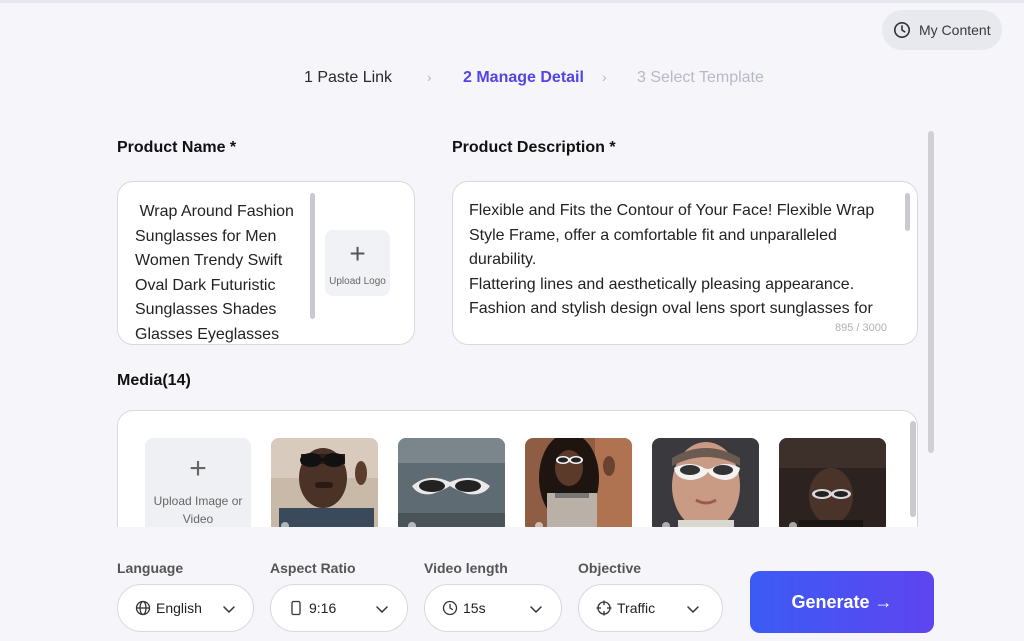 This screenshot has width=1024, height=641. Describe the element at coordinates (700, 77) in the screenshot. I see `step-select-template: 3 Select Template` at that location.